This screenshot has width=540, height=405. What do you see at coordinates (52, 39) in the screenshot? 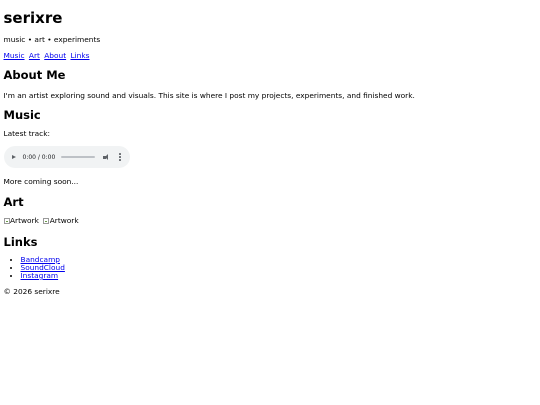
I see `site-tagline: music • art • experiments` at bounding box center [52, 39].